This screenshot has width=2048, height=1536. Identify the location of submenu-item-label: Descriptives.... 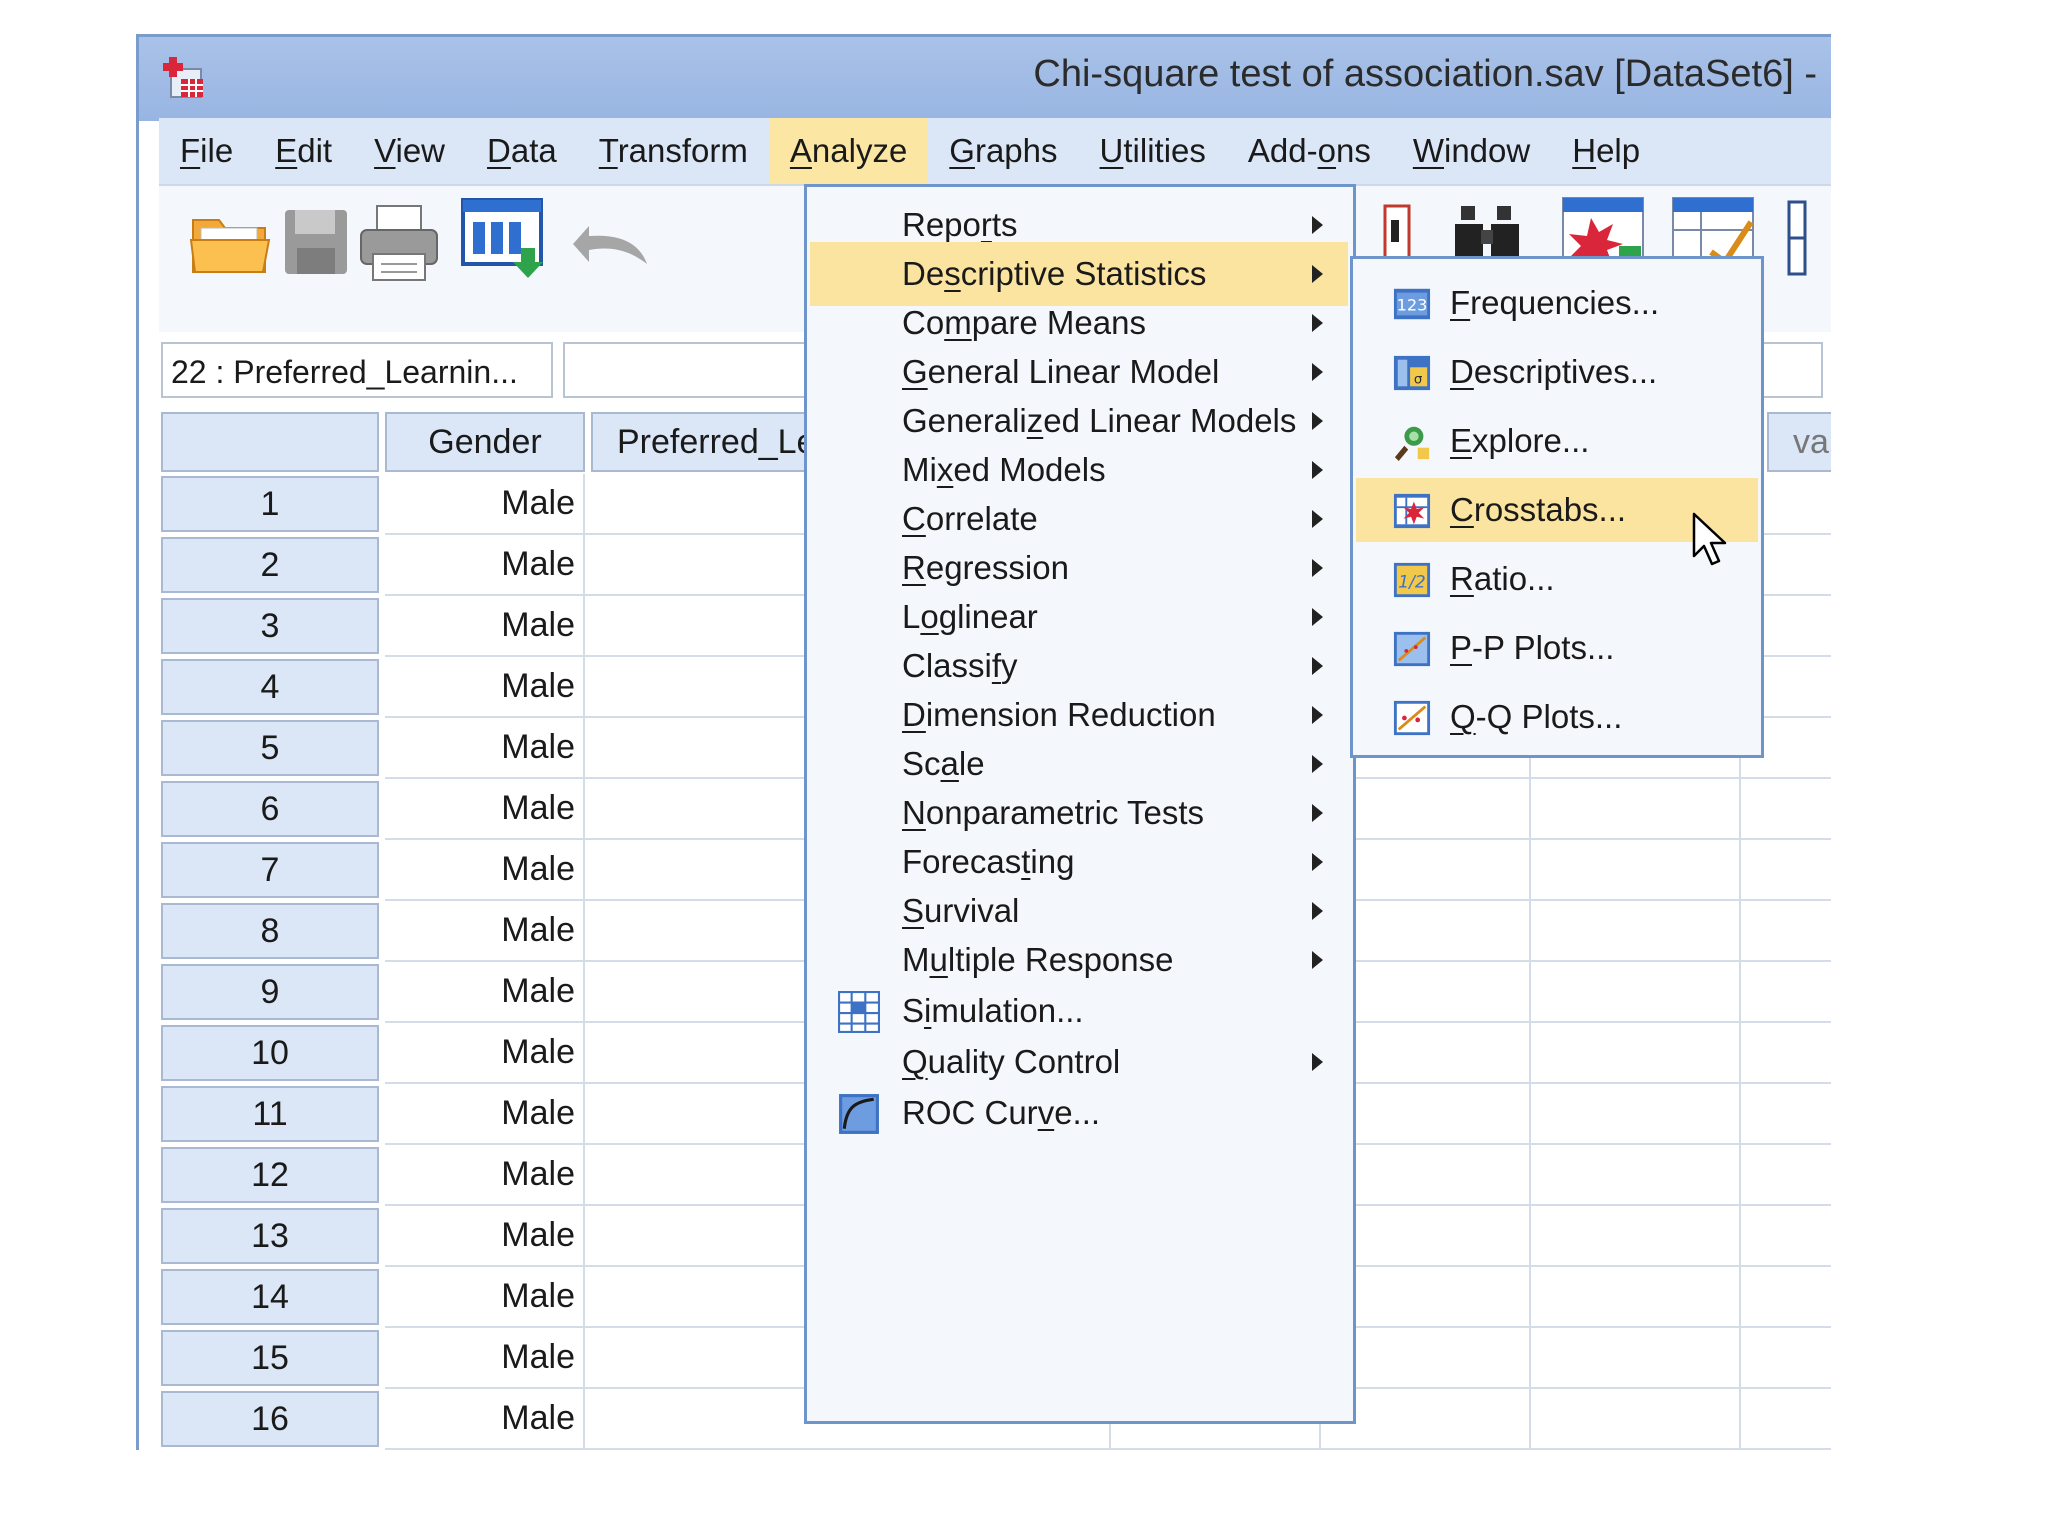
(1554, 371).